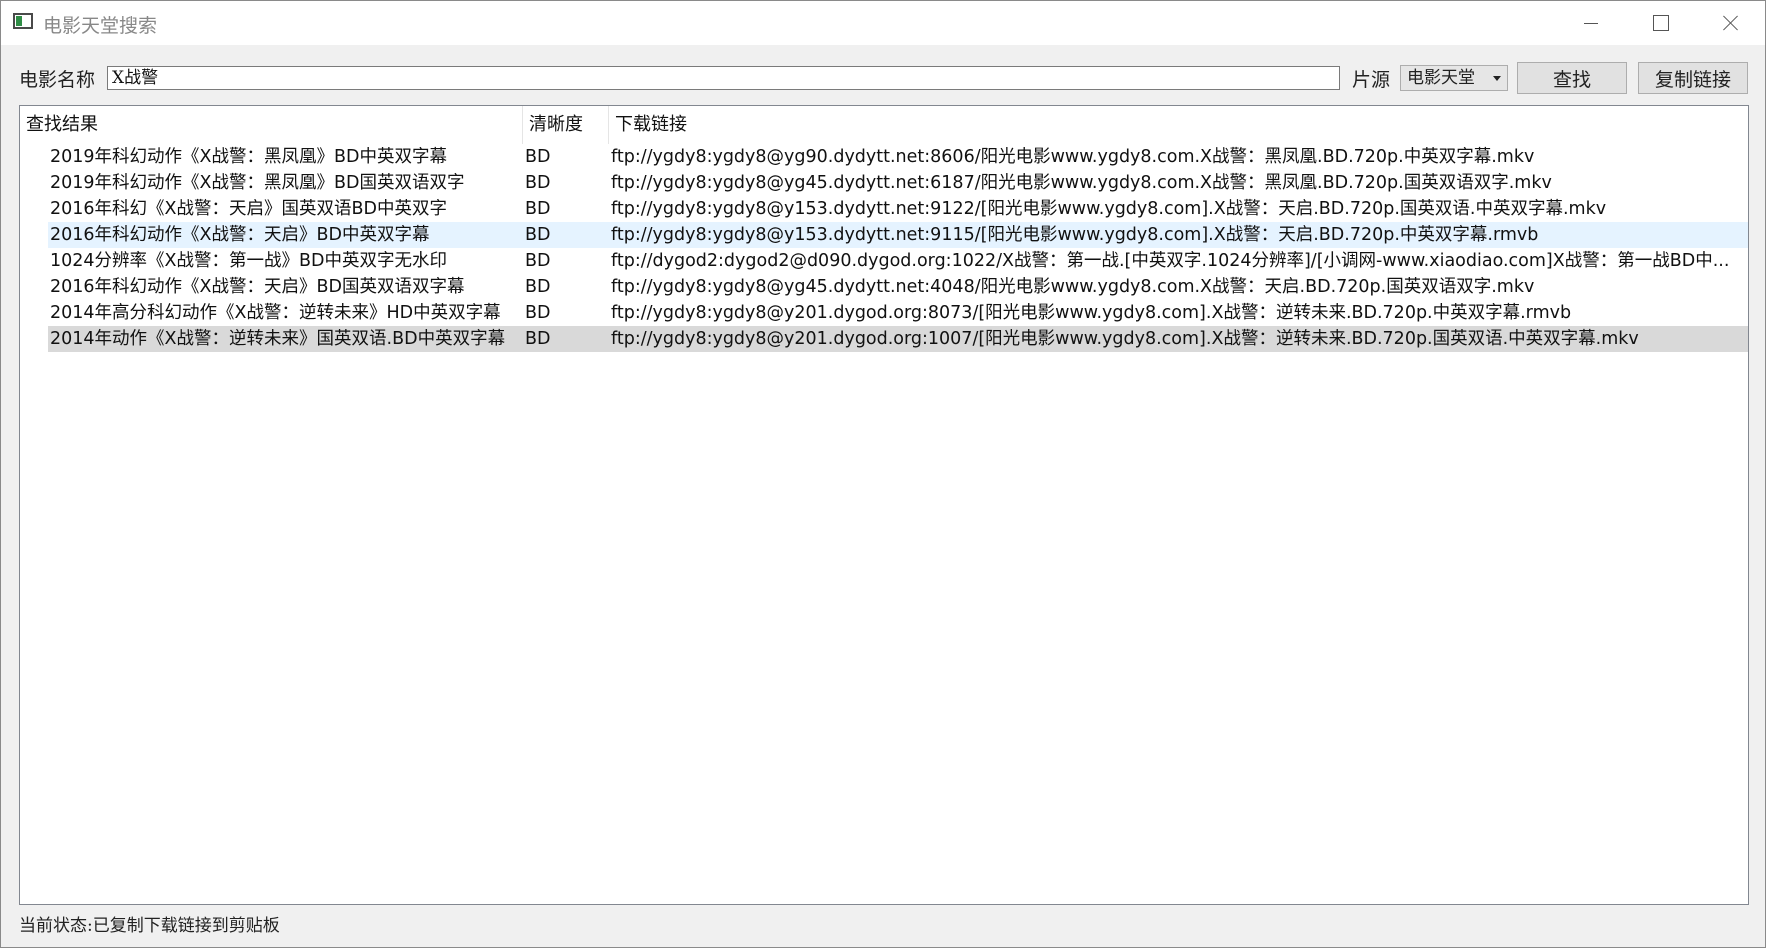 The image size is (1766, 948). I want to click on cell-title: 2014年高分科幻动作《X战警：逆转未来》HD中英双字幕, so click(275, 313).